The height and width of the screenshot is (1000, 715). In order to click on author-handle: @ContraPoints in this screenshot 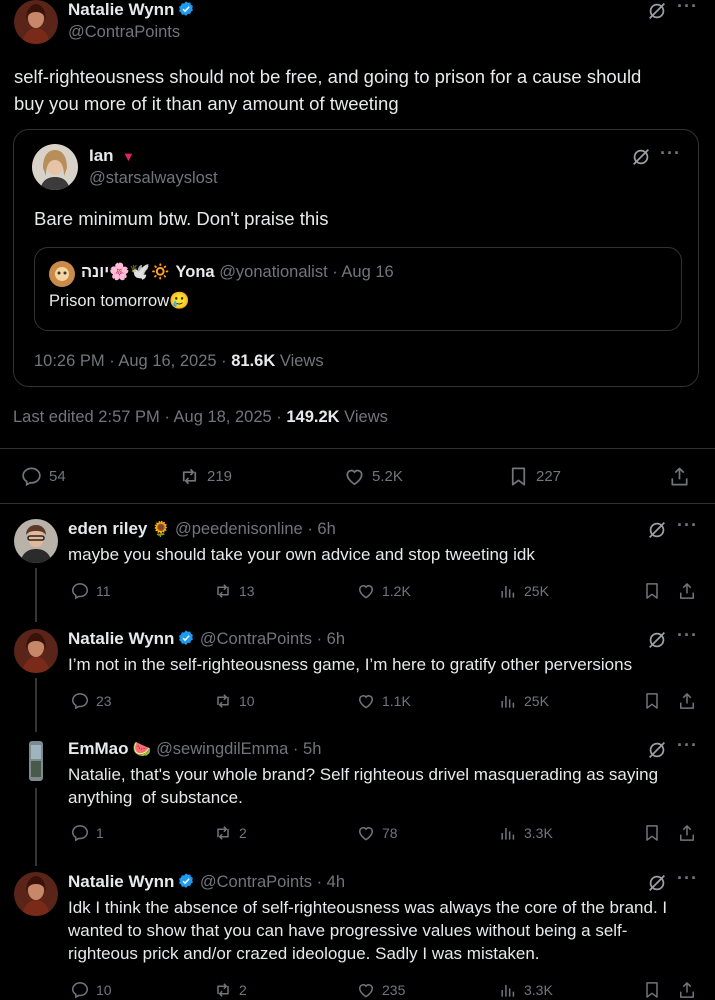, I will do `click(124, 32)`.